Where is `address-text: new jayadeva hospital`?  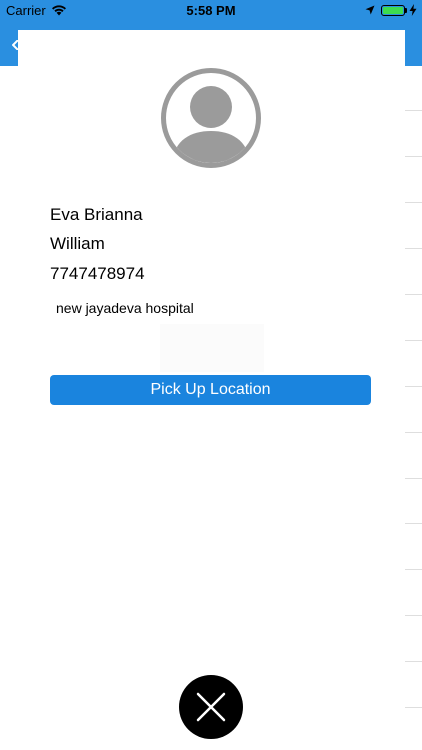 address-text: new jayadeva hospital is located at coordinates (125, 308).